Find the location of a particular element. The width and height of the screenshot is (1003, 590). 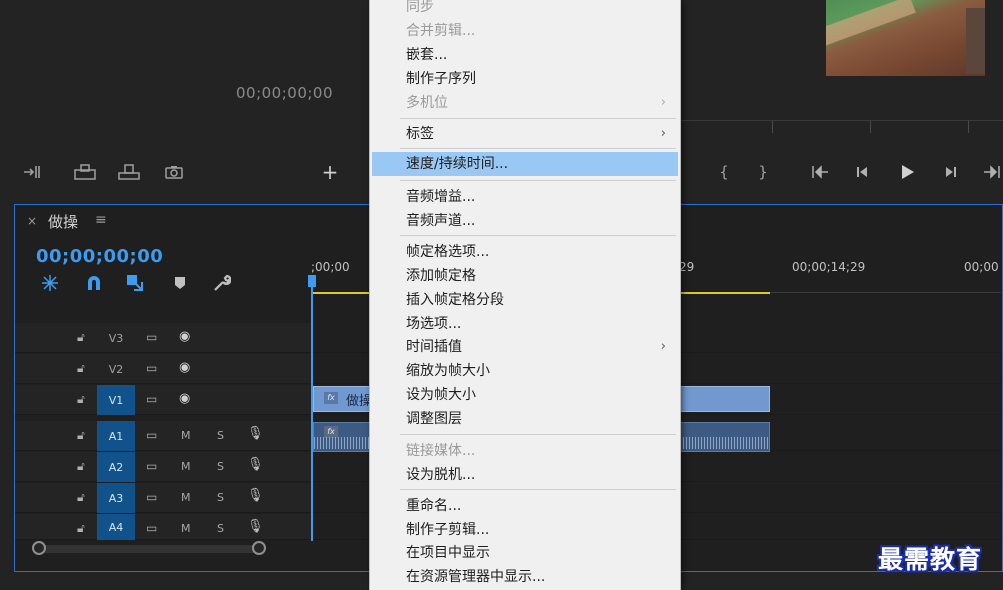

play-icon is located at coordinates (907, 172).